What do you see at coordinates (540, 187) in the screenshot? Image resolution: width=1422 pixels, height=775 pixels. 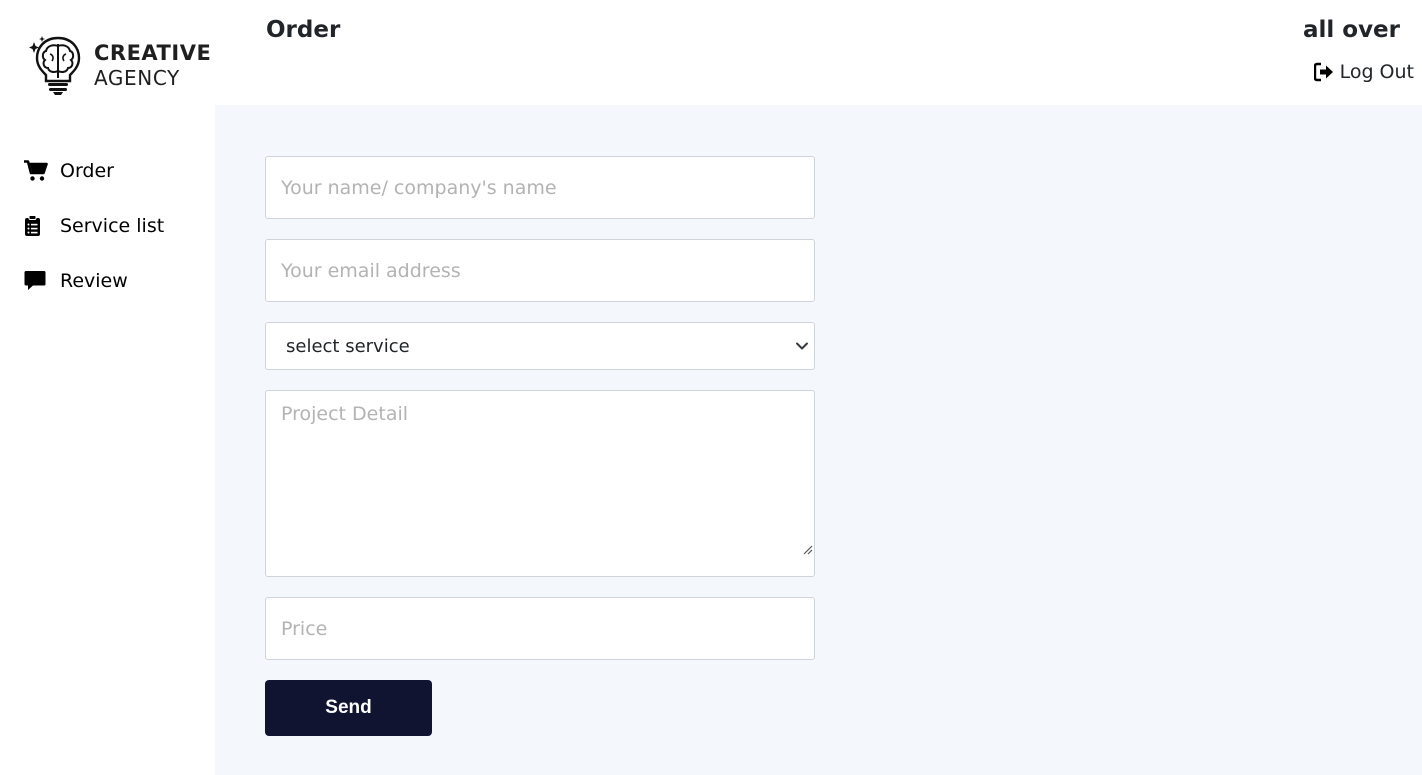 I see `name-input` at bounding box center [540, 187].